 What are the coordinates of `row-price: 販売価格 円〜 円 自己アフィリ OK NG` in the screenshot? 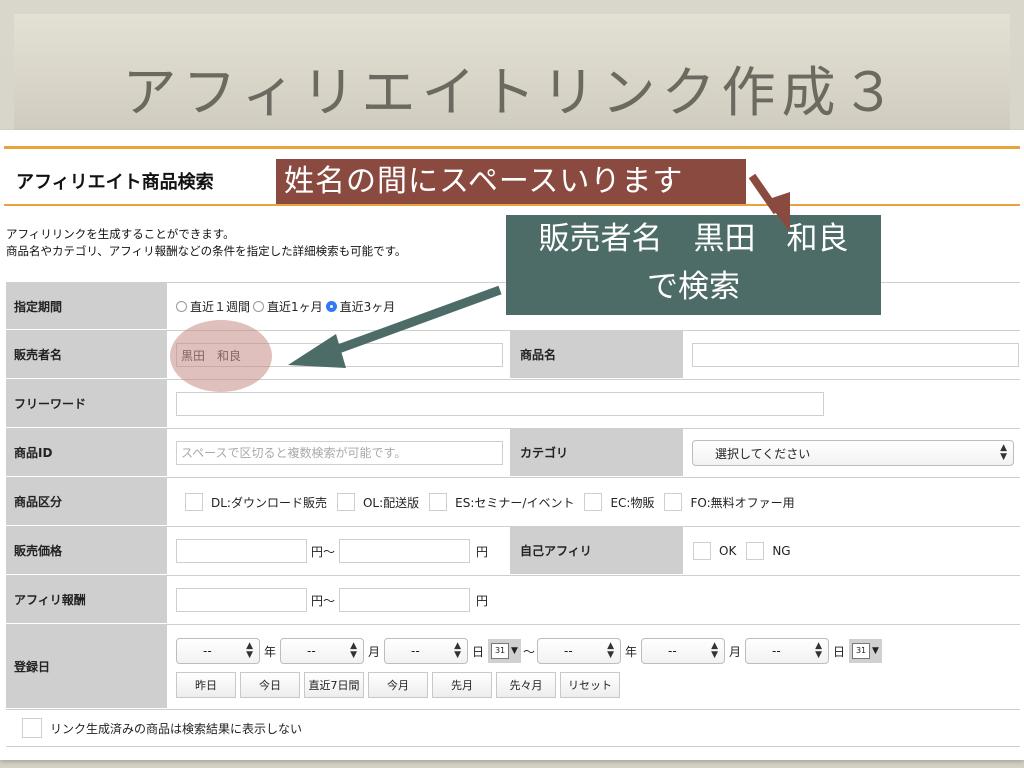 It's located at (513, 551).